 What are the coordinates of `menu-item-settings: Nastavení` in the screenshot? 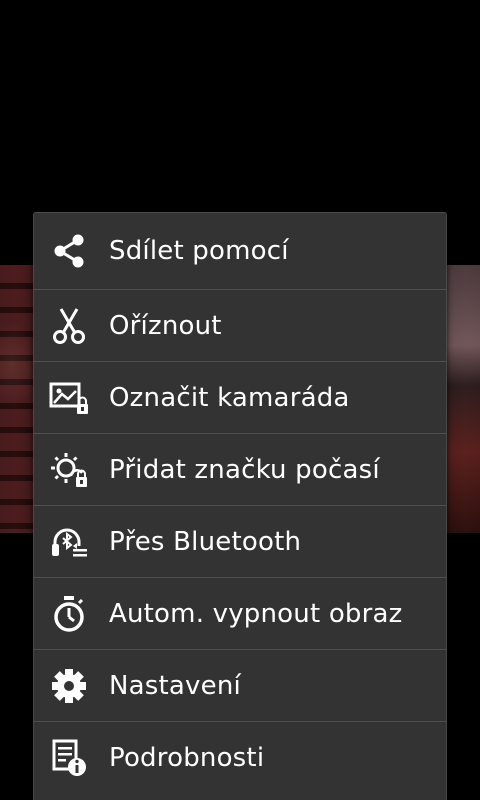 It's located at (240, 686).